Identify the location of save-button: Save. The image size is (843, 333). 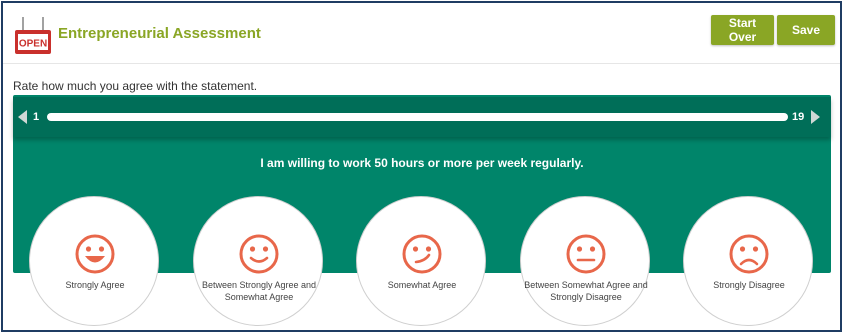
(806, 30).